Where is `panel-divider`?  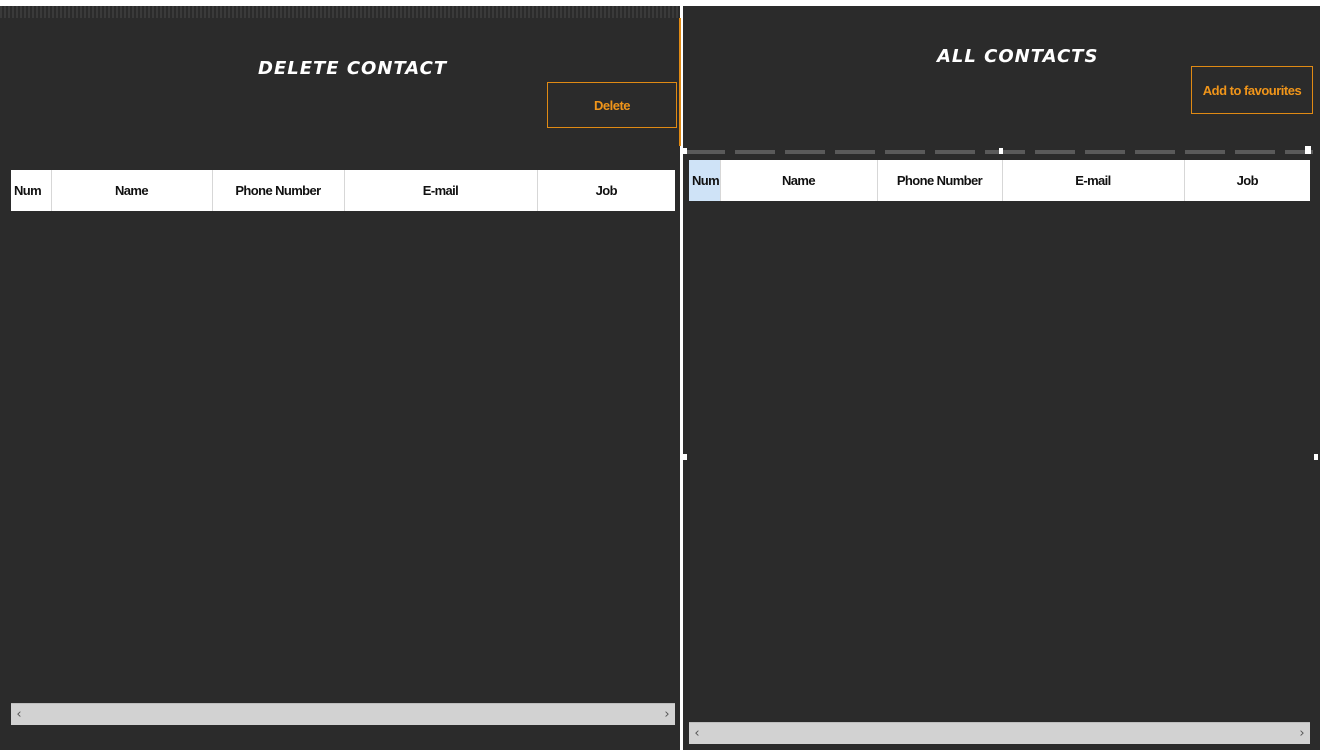
panel-divider is located at coordinates (680, 82).